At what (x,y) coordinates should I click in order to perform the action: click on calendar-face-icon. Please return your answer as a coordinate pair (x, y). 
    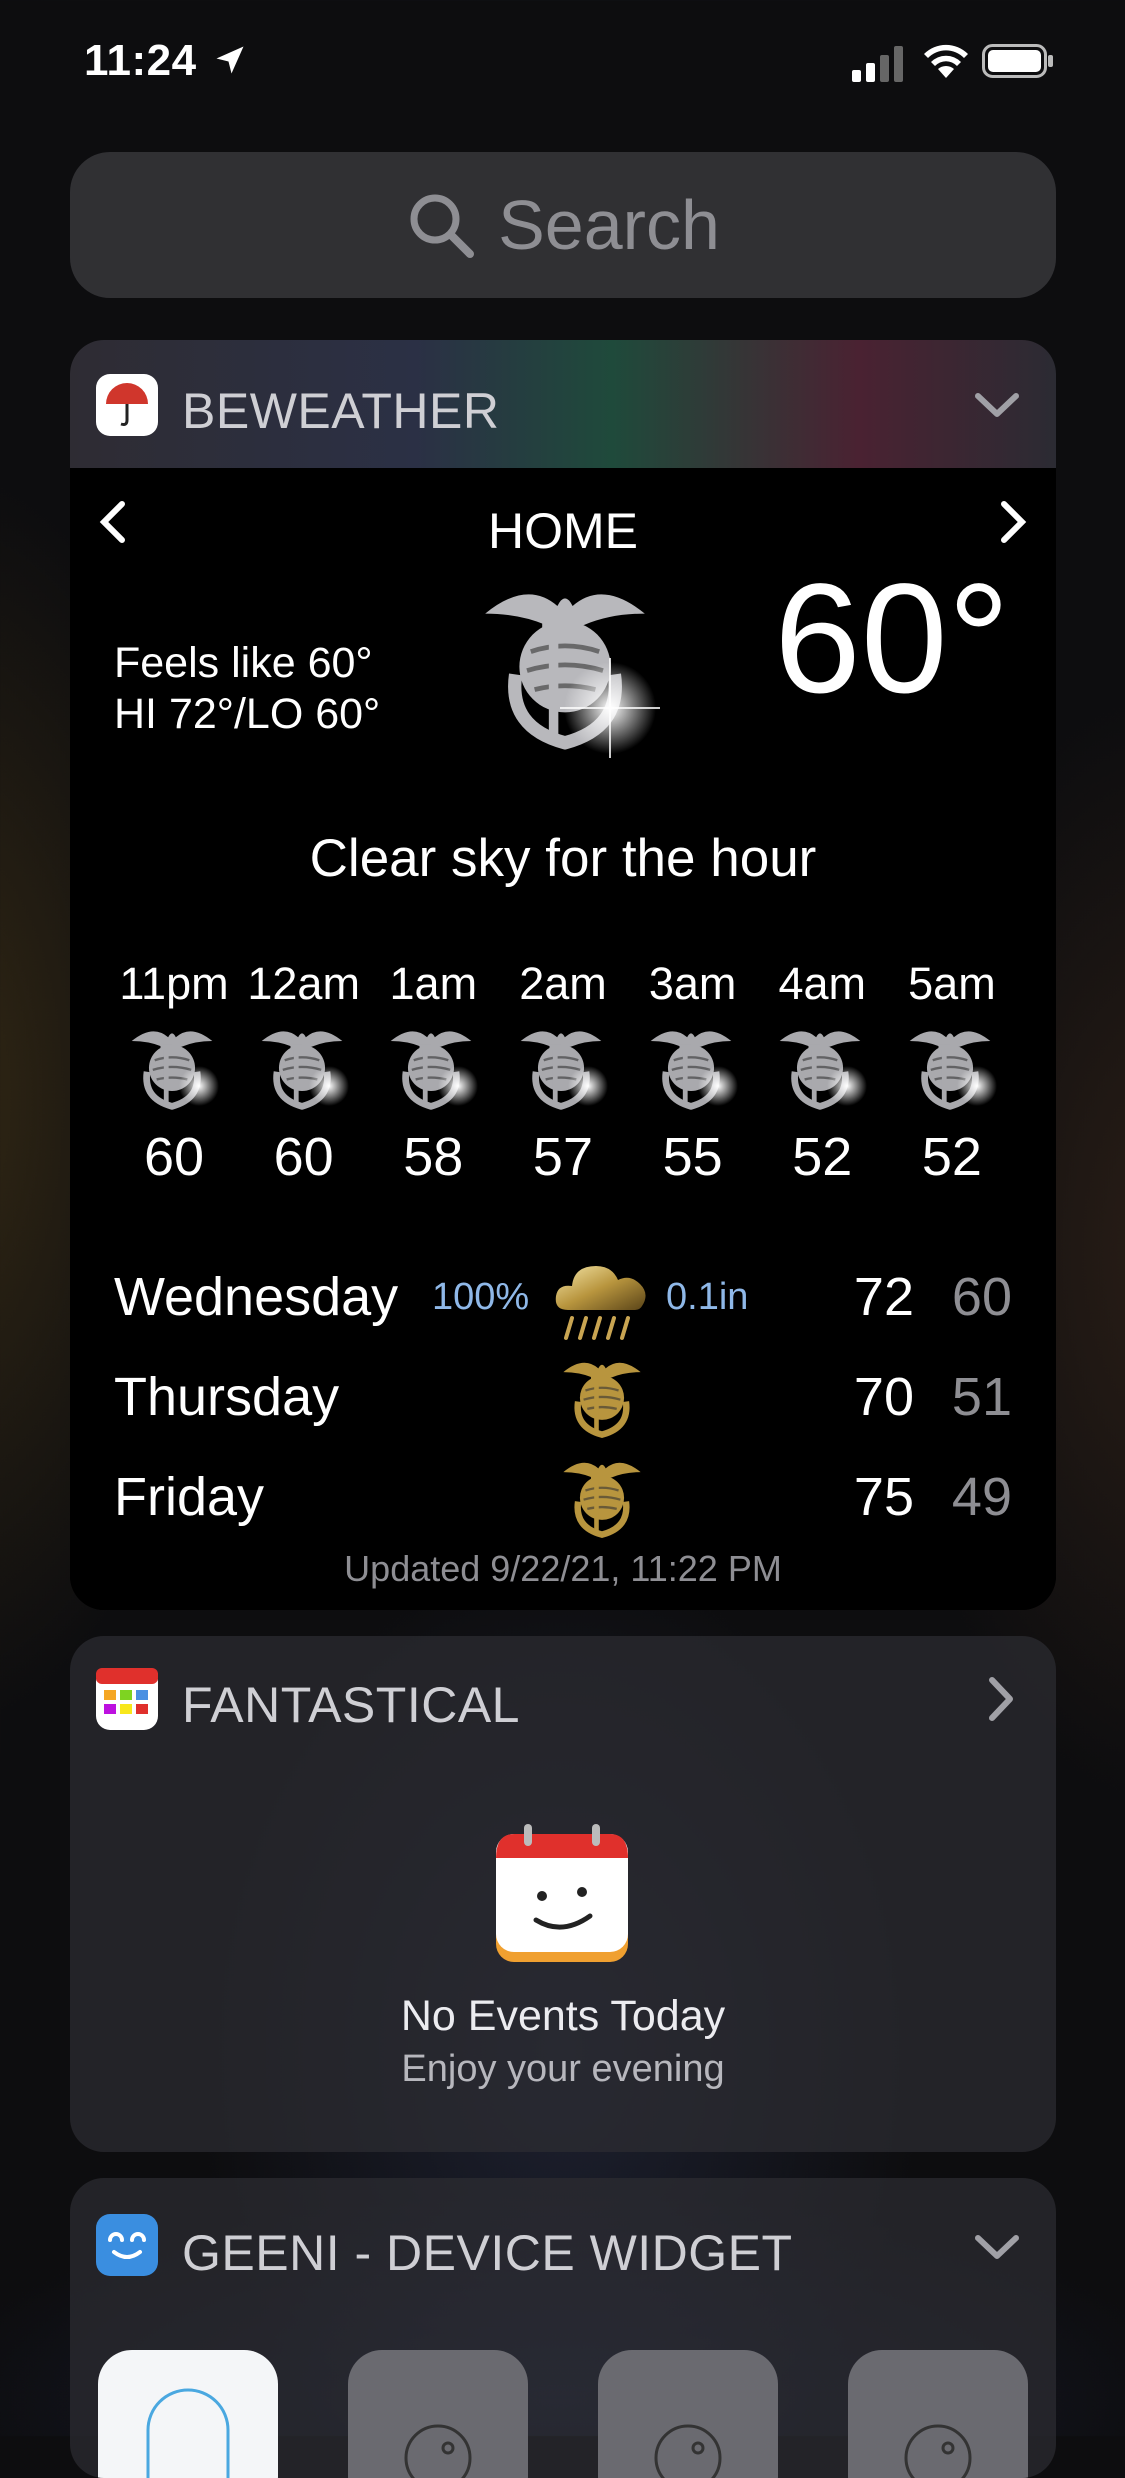
    Looking at the image, I should click on (562, 1893).